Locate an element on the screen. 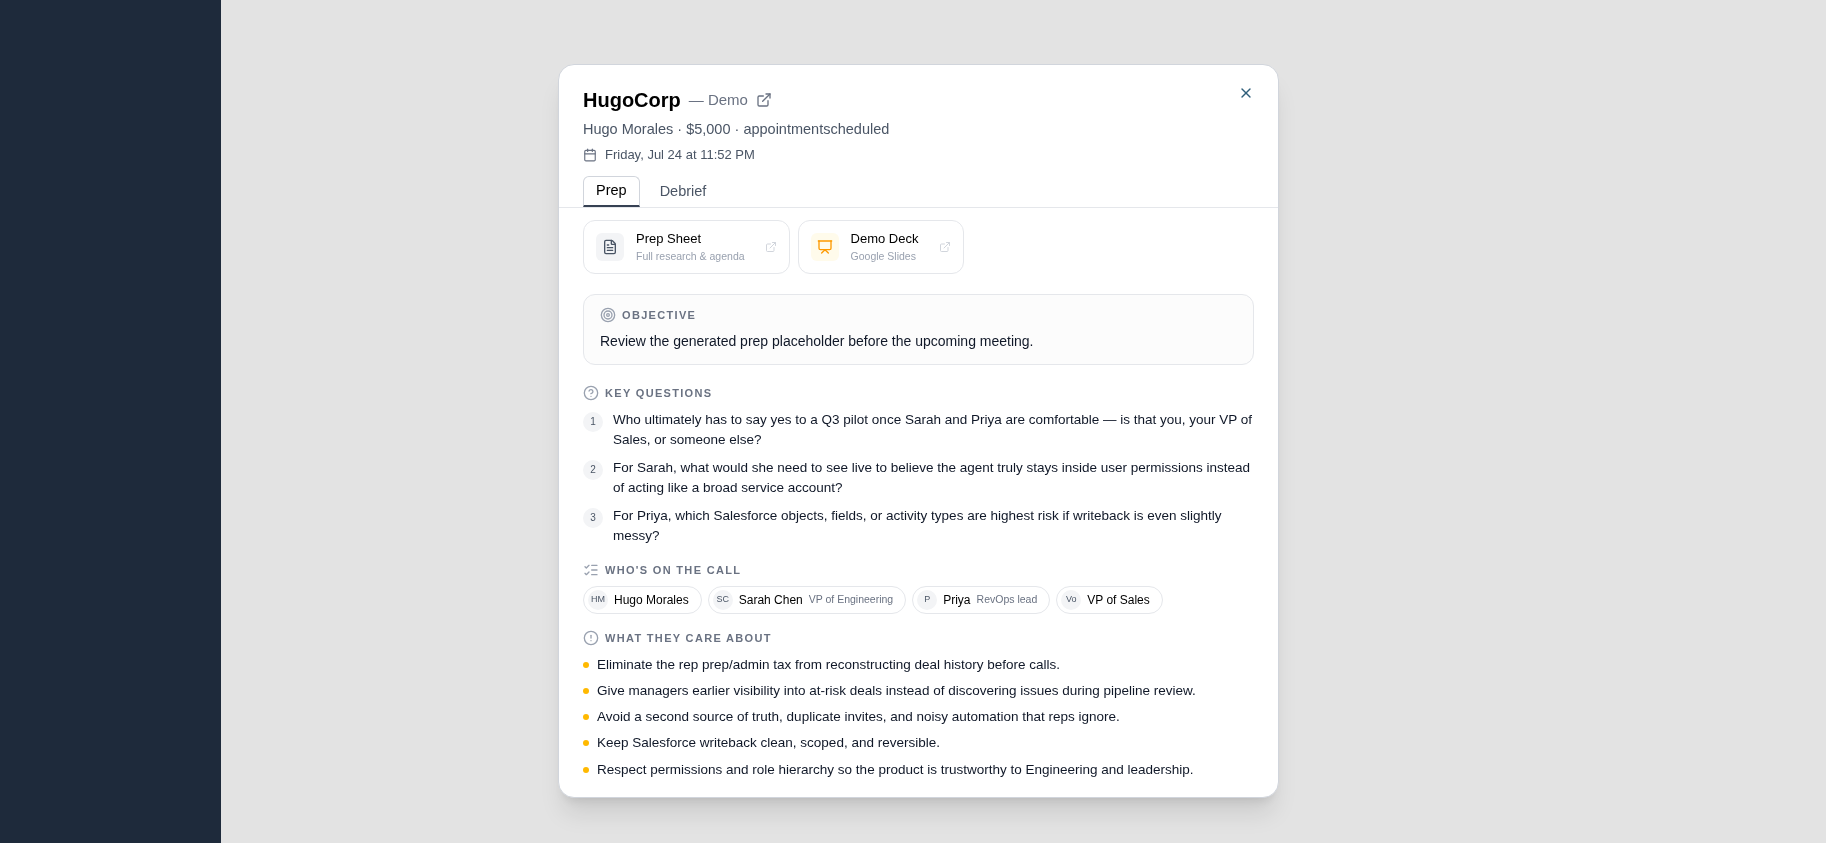 The image size is (1826, 843). question-number: 1 is located at coordinates (593, 421).